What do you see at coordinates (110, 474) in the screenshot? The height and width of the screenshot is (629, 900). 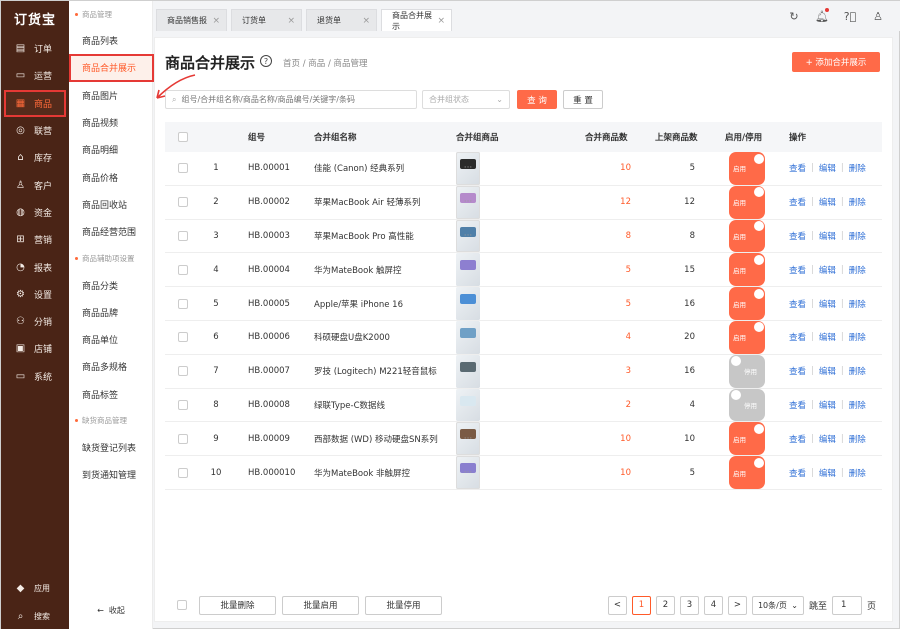 I see `sub-item: 到货通知管理` at bounding box center [110, 474].